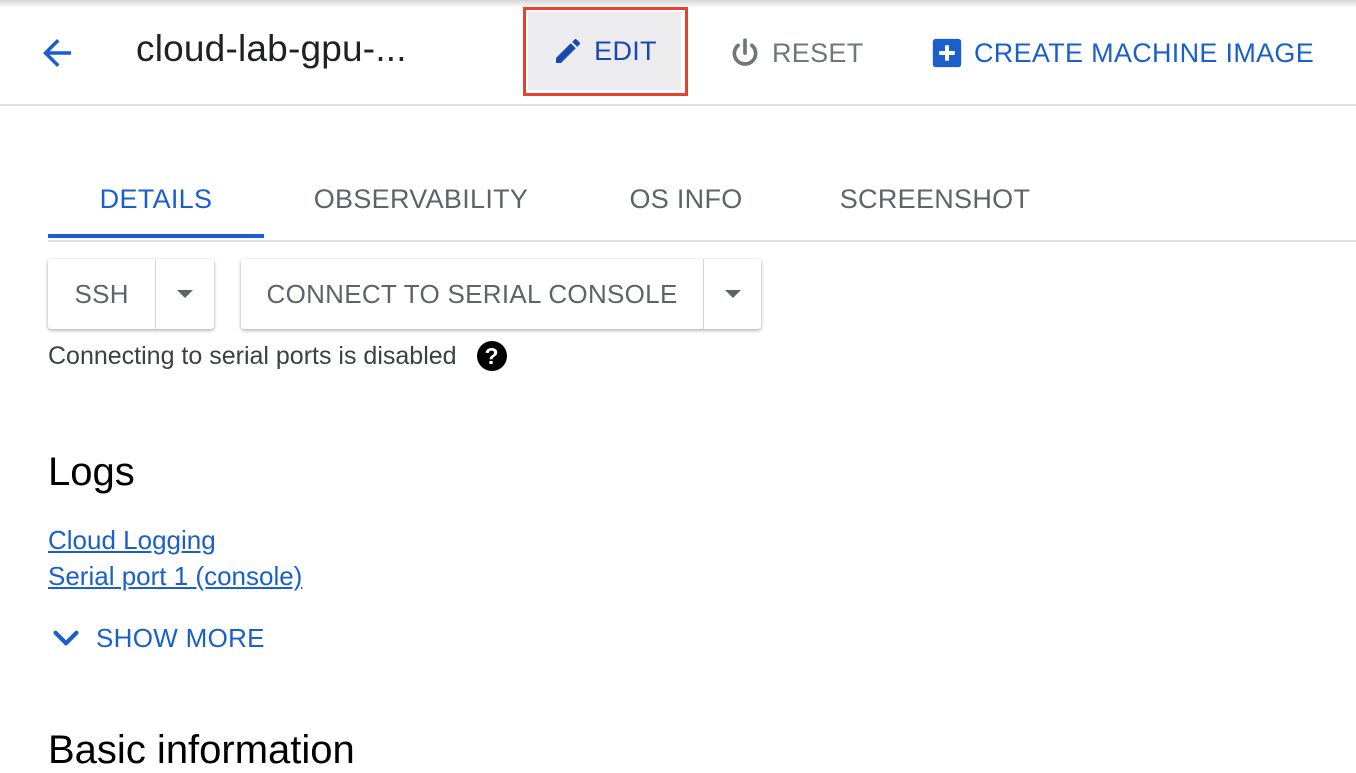 This screenshot has height=773, width=1356. Describe the element at coordinates (156, 236) in the screenshot. I see `active-tab-indicator` at that location.